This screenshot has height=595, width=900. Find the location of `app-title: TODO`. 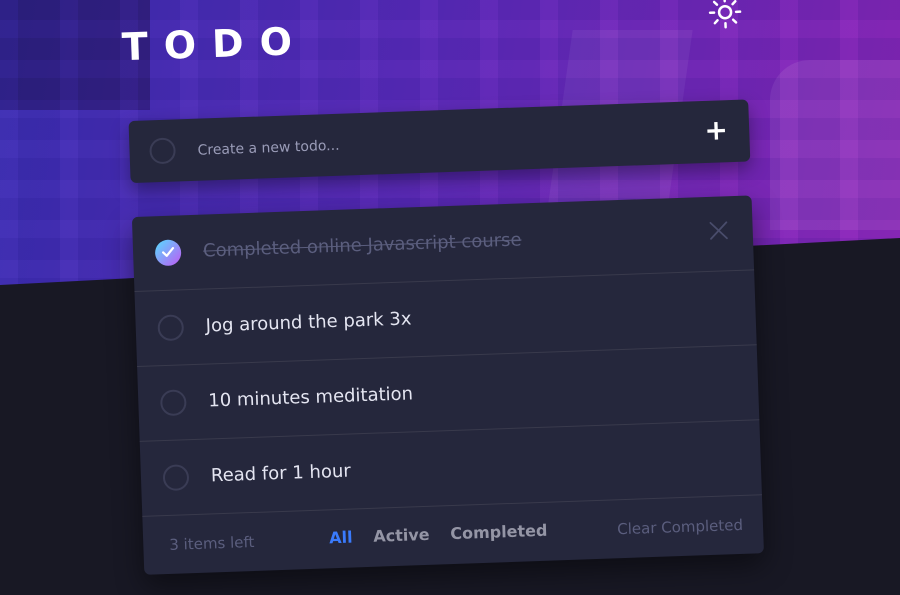

app-title: TODO is located at coordinates (215, 44).